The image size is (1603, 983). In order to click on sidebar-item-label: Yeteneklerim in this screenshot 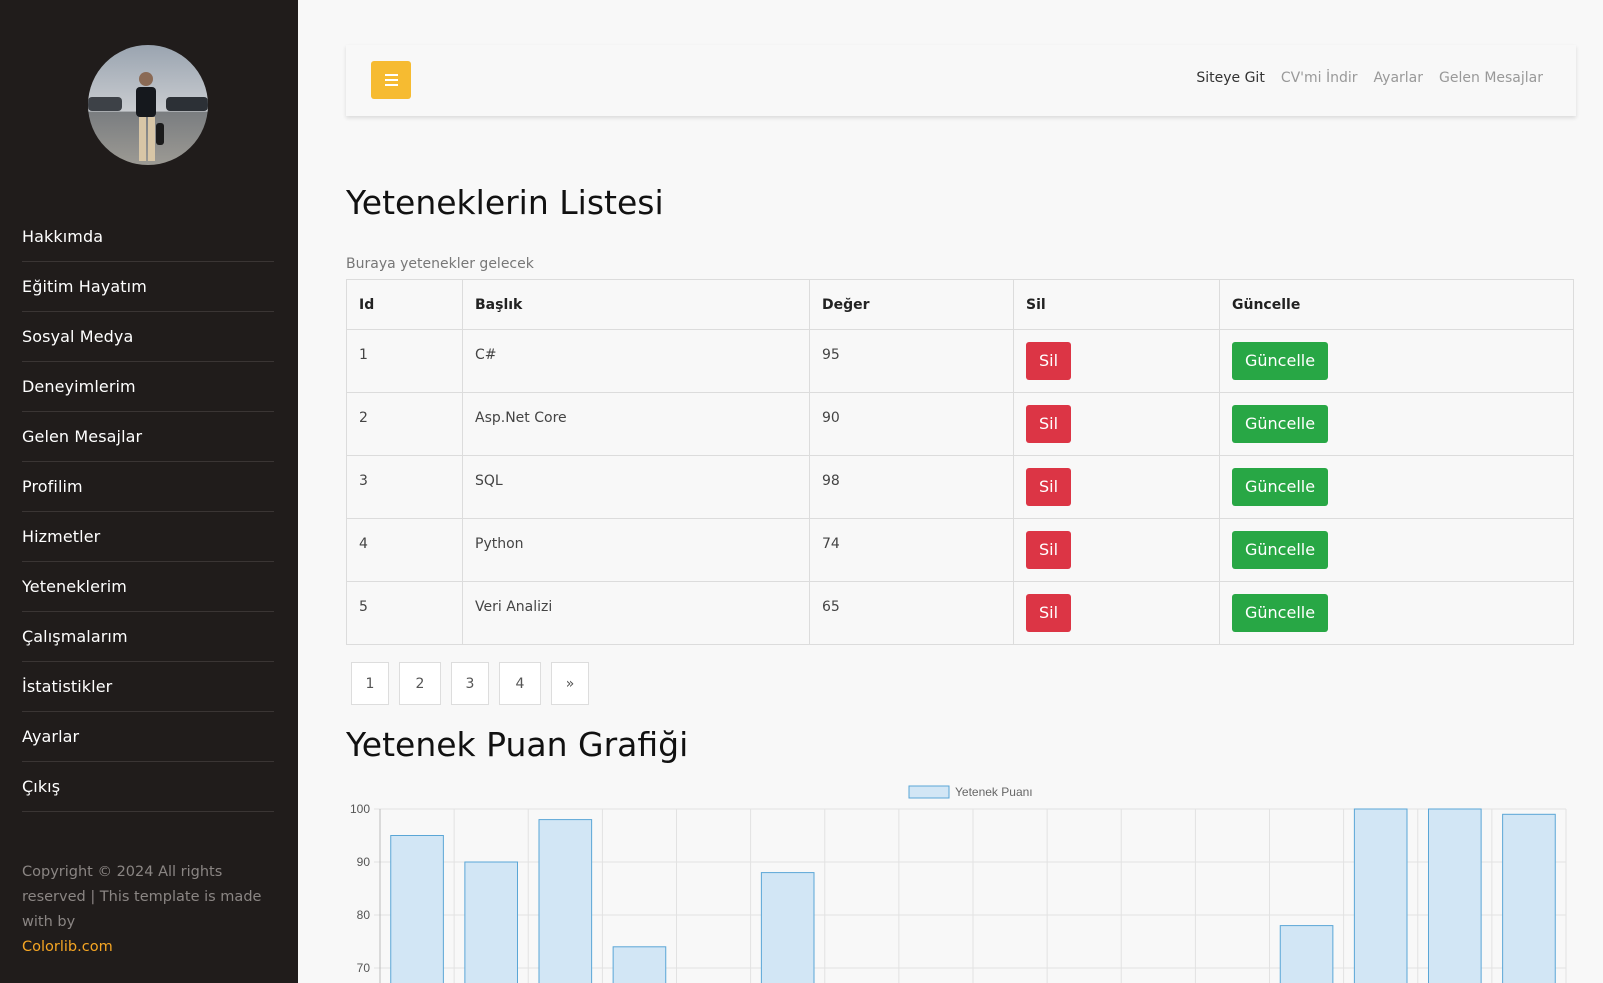, I will do `click(74, 586)`.